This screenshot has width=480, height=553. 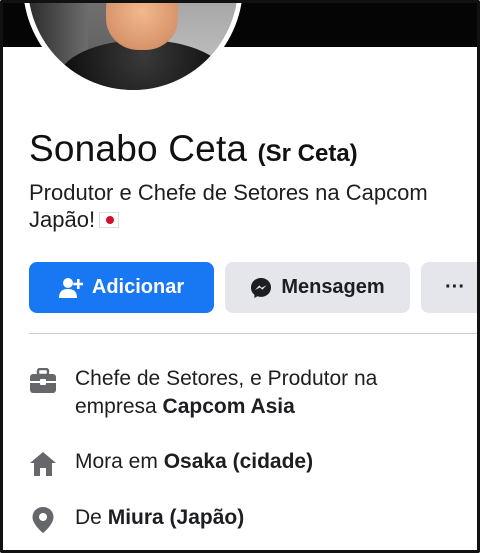 I want to click on intro-lives-in-prefix: Mora em, so click(x=116, y=461).